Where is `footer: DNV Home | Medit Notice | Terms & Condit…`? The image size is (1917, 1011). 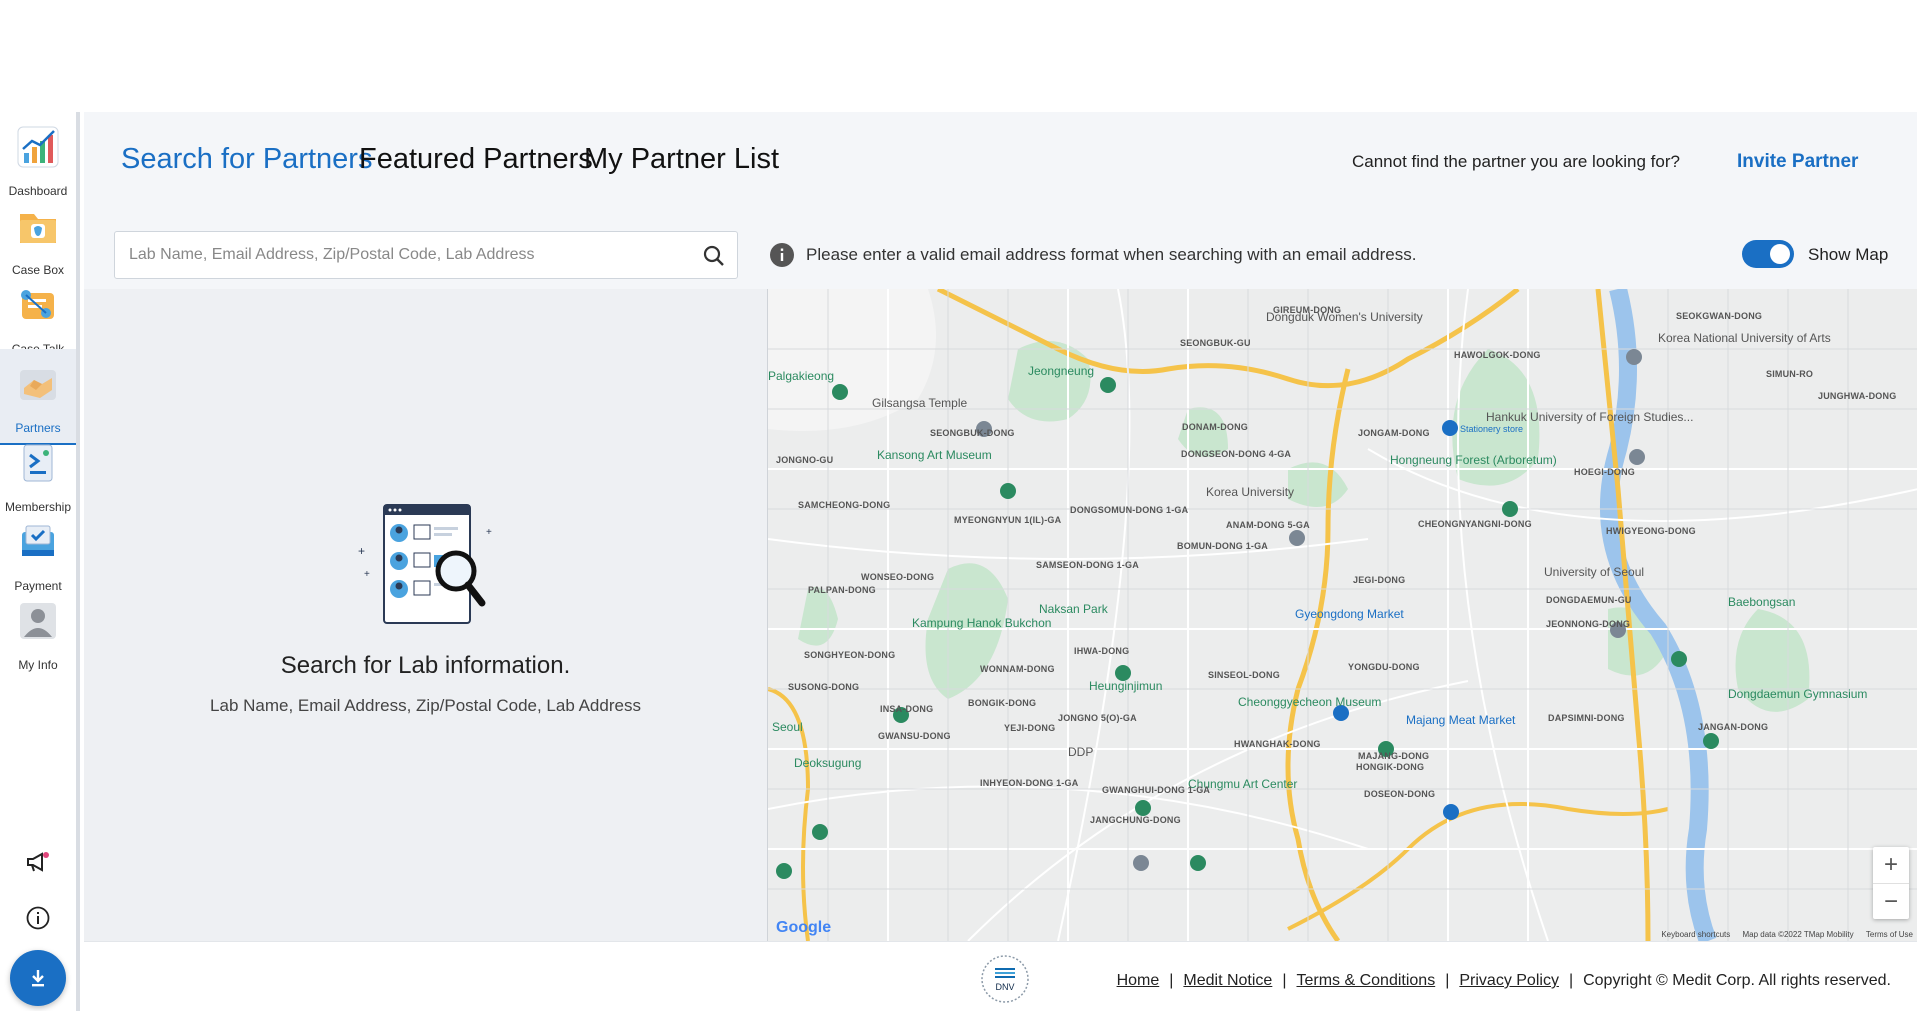
footer: DNV Home | Medit Notice | Terms & Condit… is located at coordinates (1000, 976).